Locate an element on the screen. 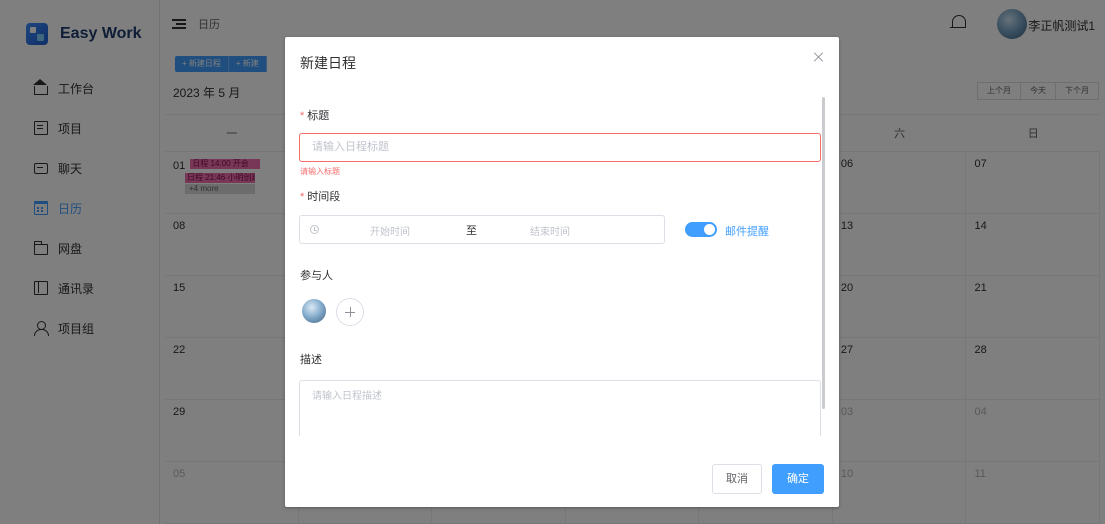 The width and height of the screenshot is (1105, 524). time-range-picker: 开始时间 至 结束时间 is located at coordinates (482, 229).